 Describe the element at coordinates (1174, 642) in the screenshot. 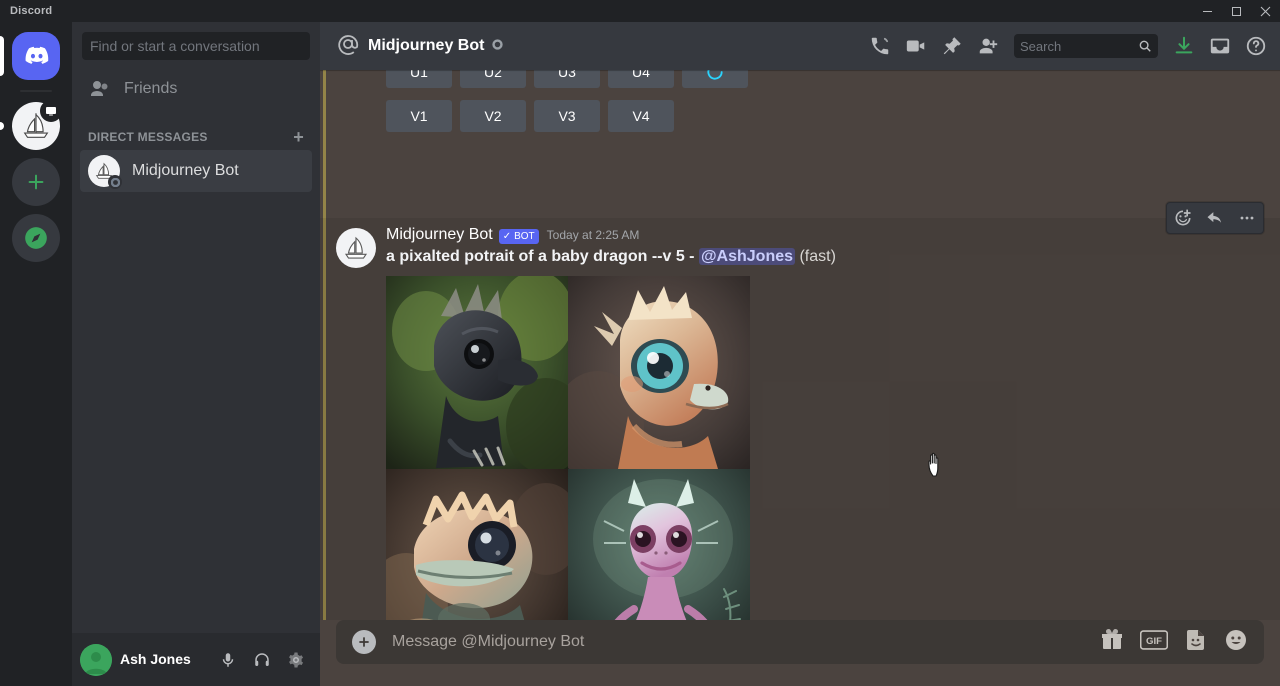

I see `composer-actions: GIF` at that location.